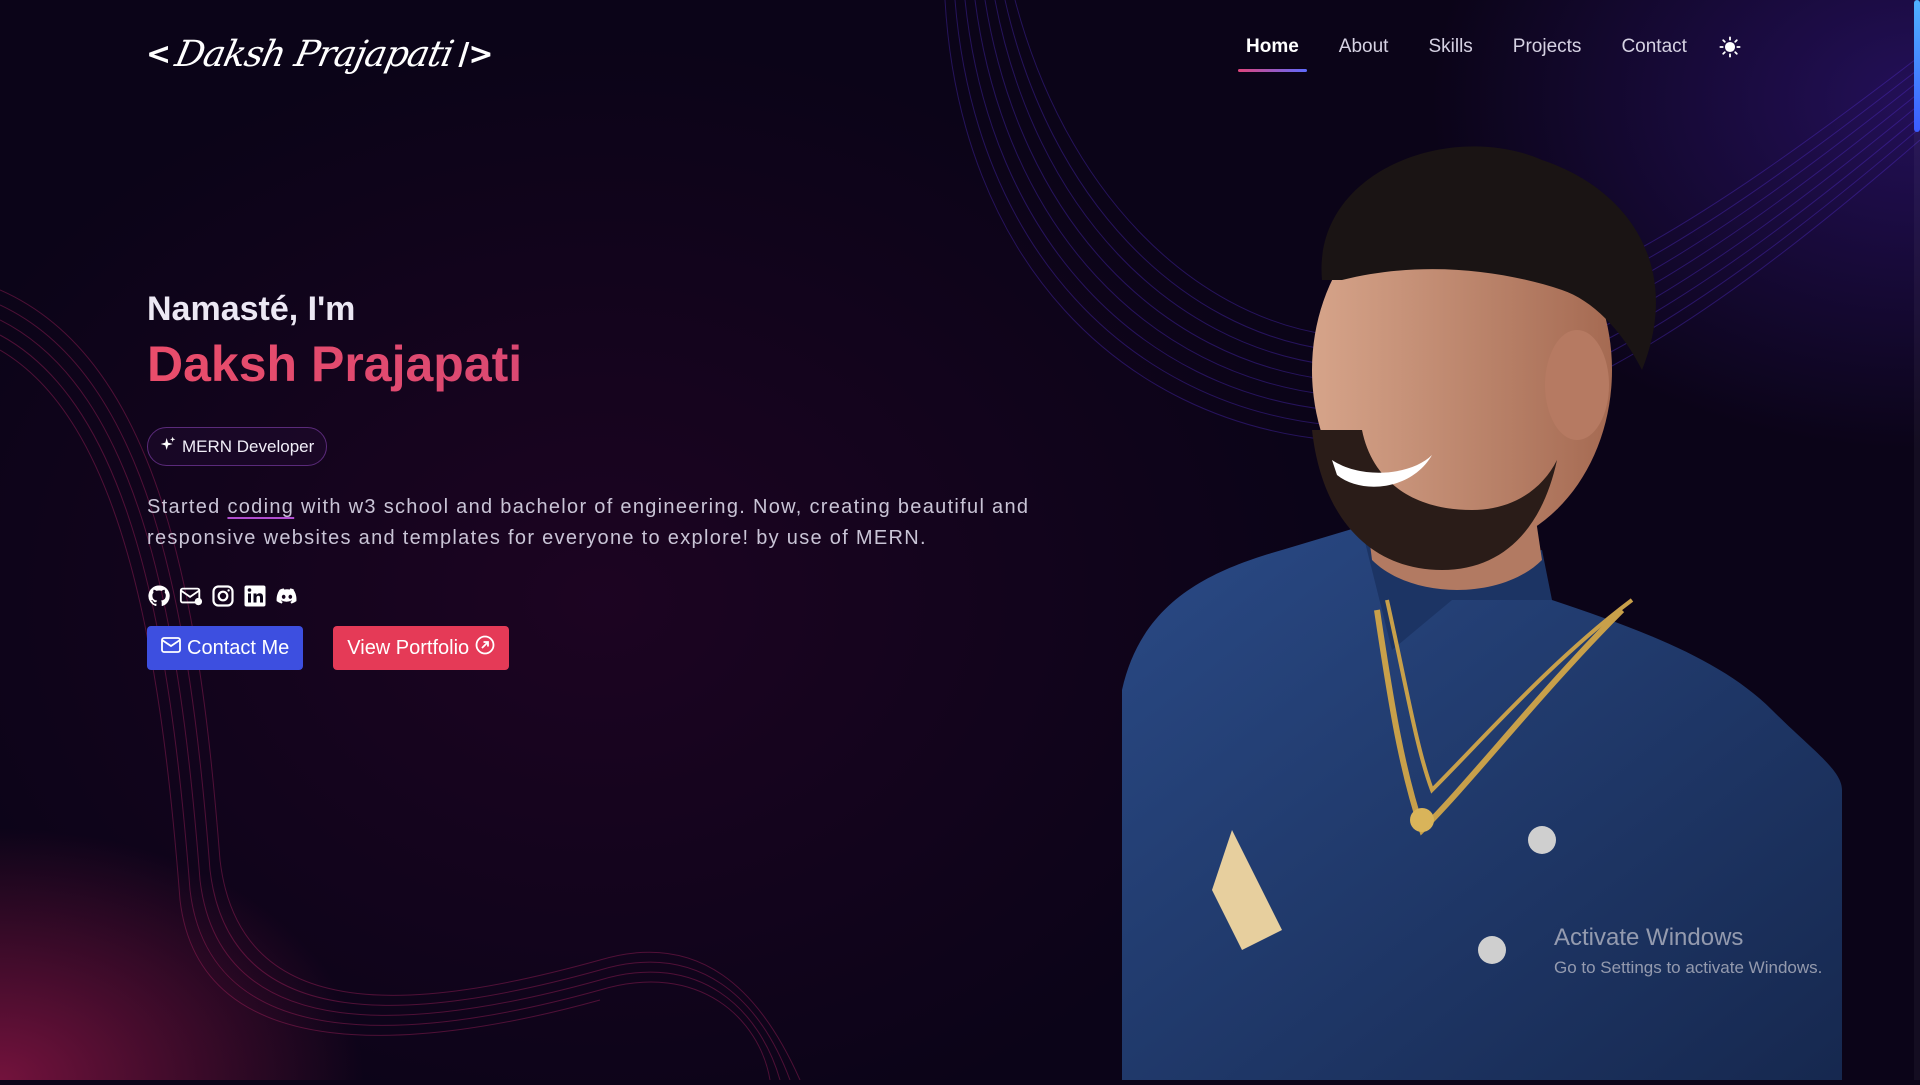  Describe the element at coordinates (255, 596) in the screenshot. I see `linkedin-icon` at that location.